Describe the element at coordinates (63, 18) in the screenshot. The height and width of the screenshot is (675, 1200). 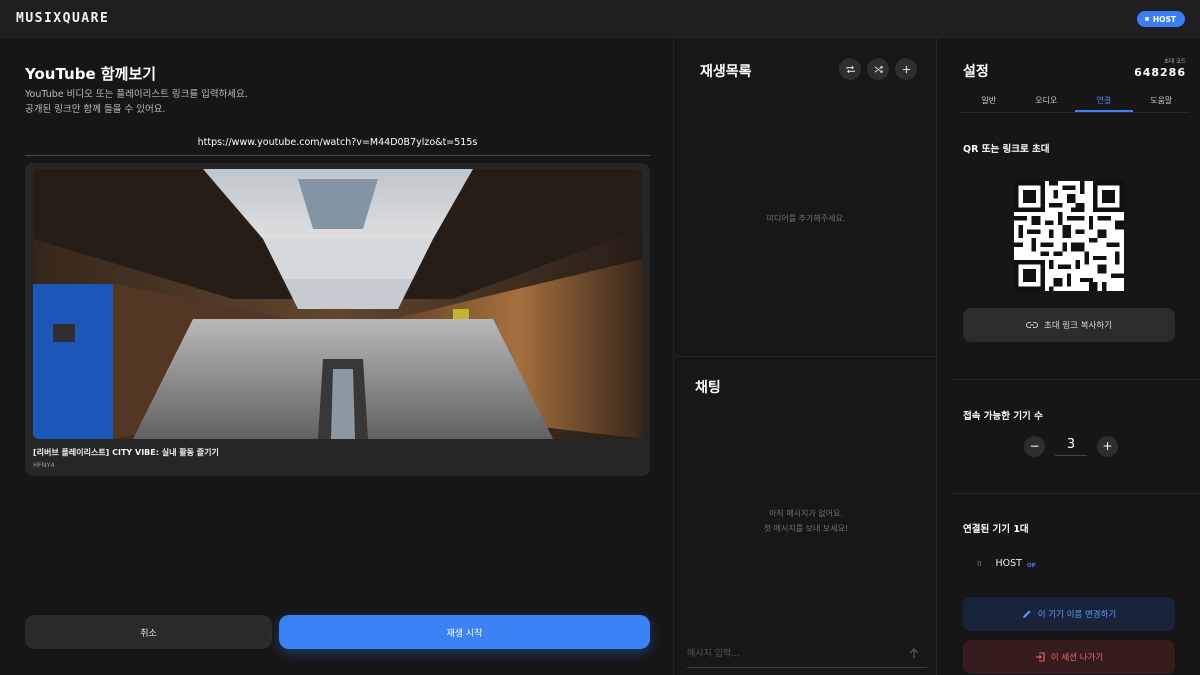
I see `app-logo: MUSIXQUARE` at that location.